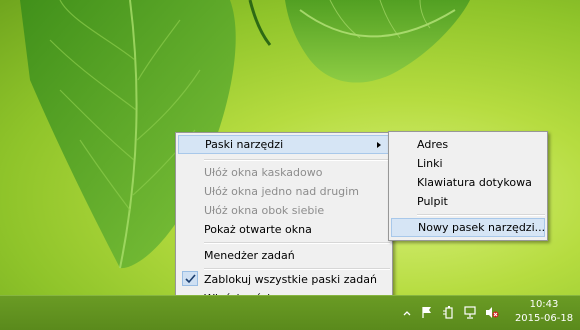  I want to click on menu-item-label: Linki, so click(430, 163).